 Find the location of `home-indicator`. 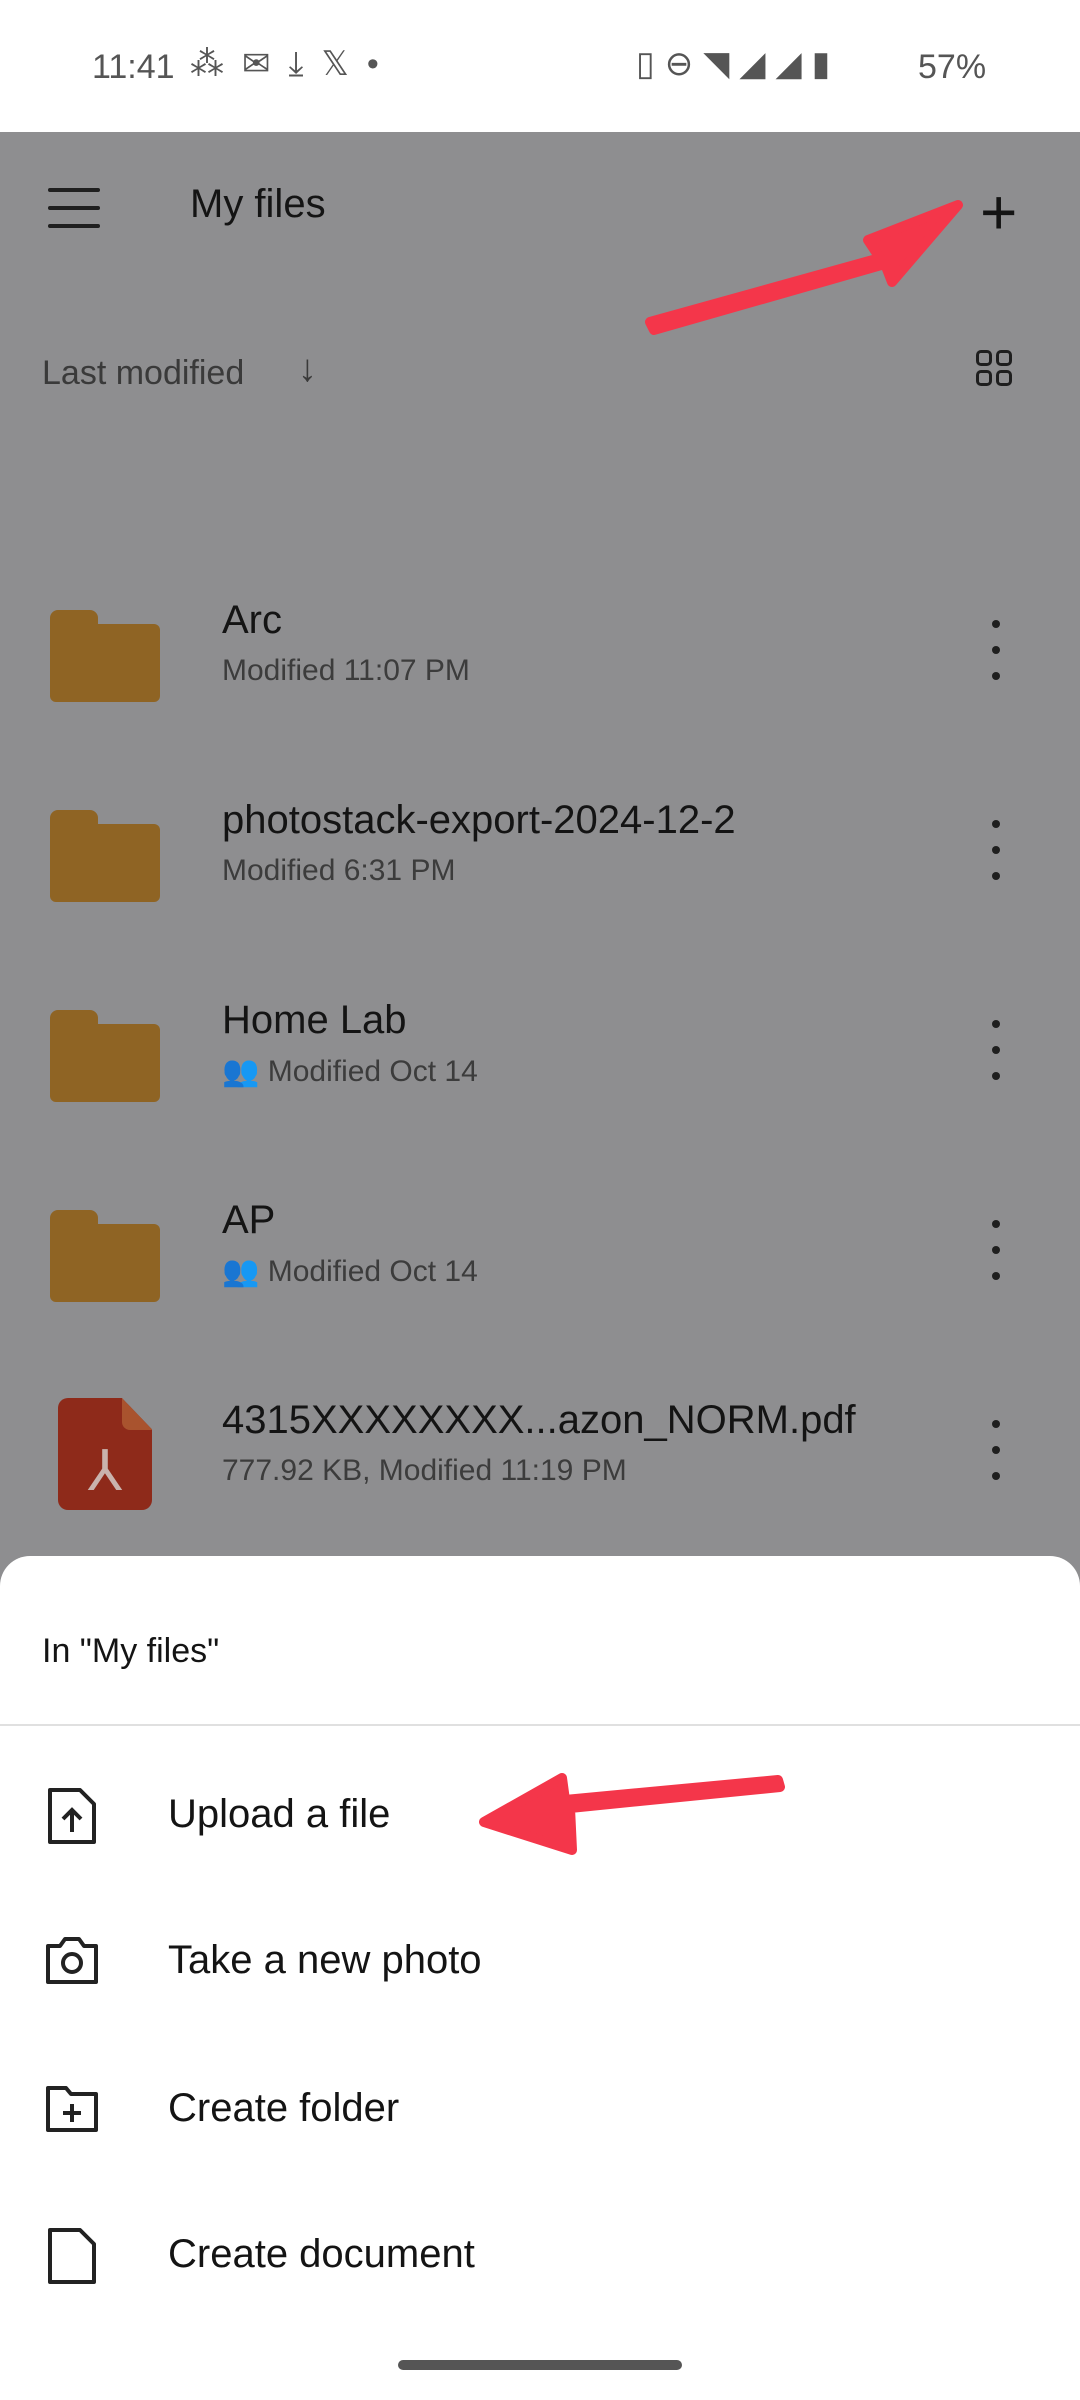

home-indicator is located at coordinates (540, 2365).